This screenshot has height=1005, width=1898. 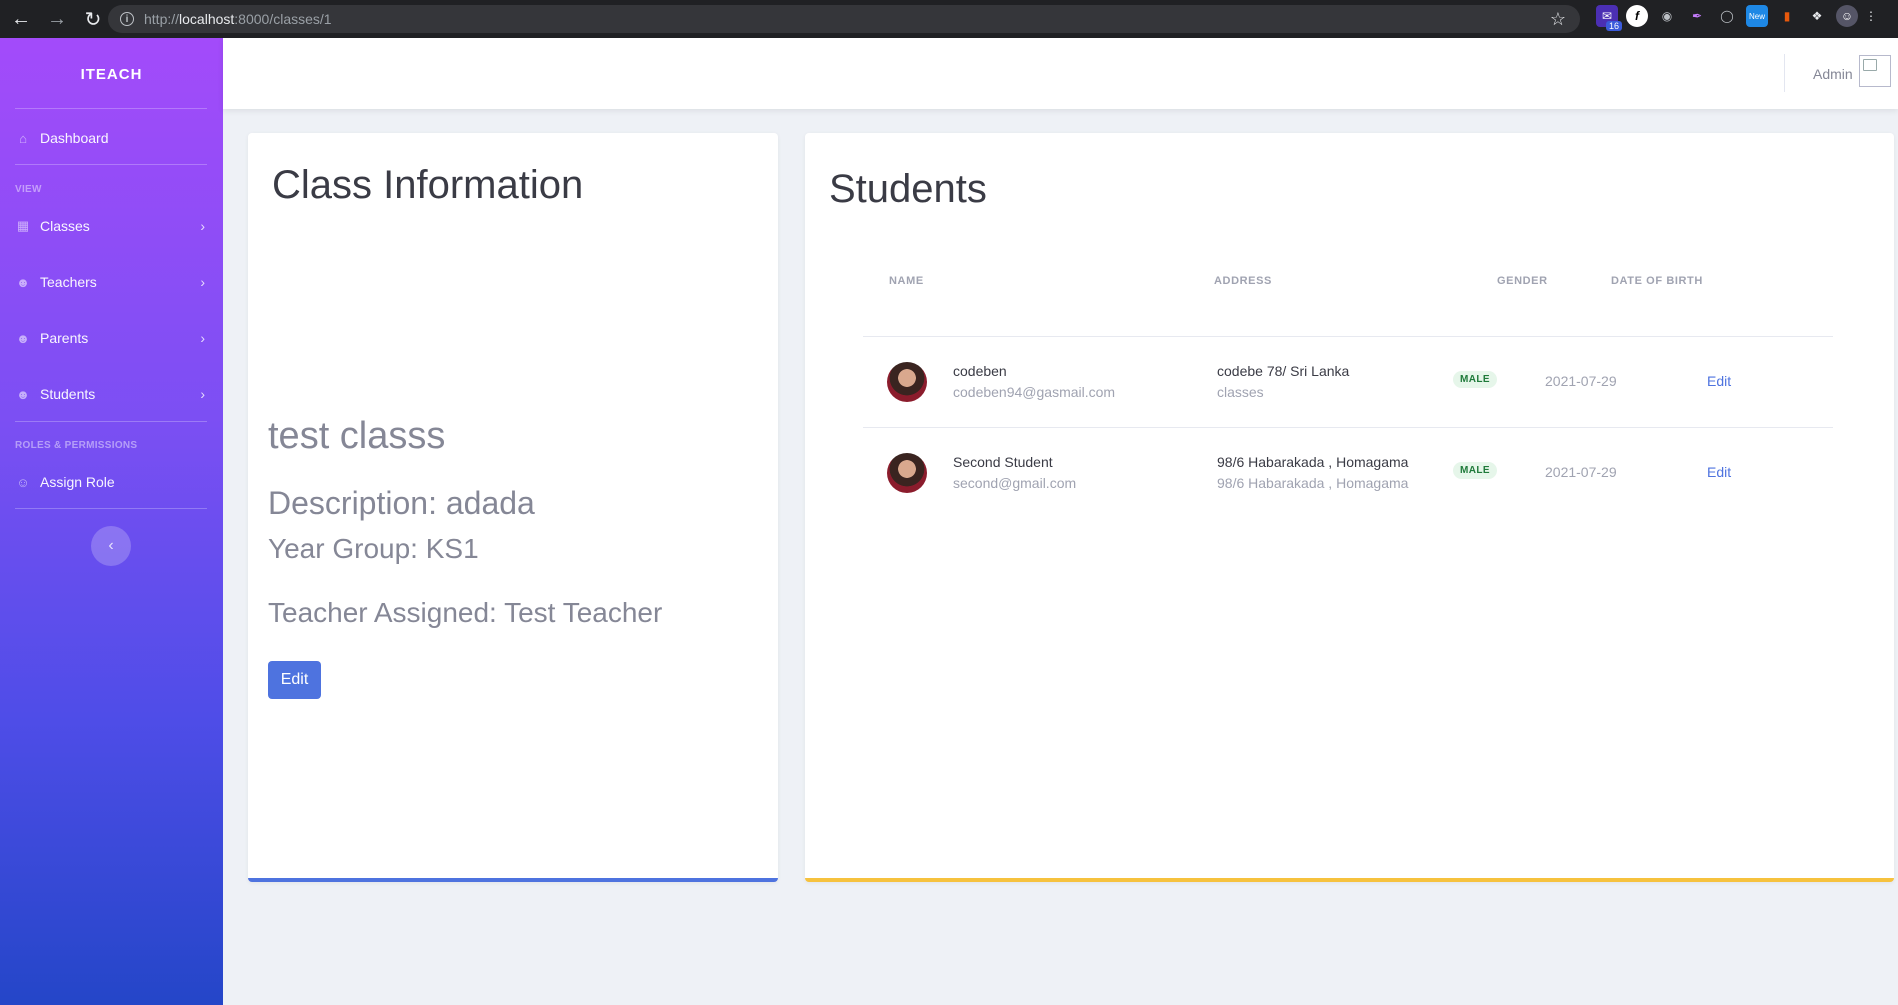 What do you see at coordinates (294, 680) in the screenshot?
I see `edit-class-button: Edit` at bounding box center [294, 680].